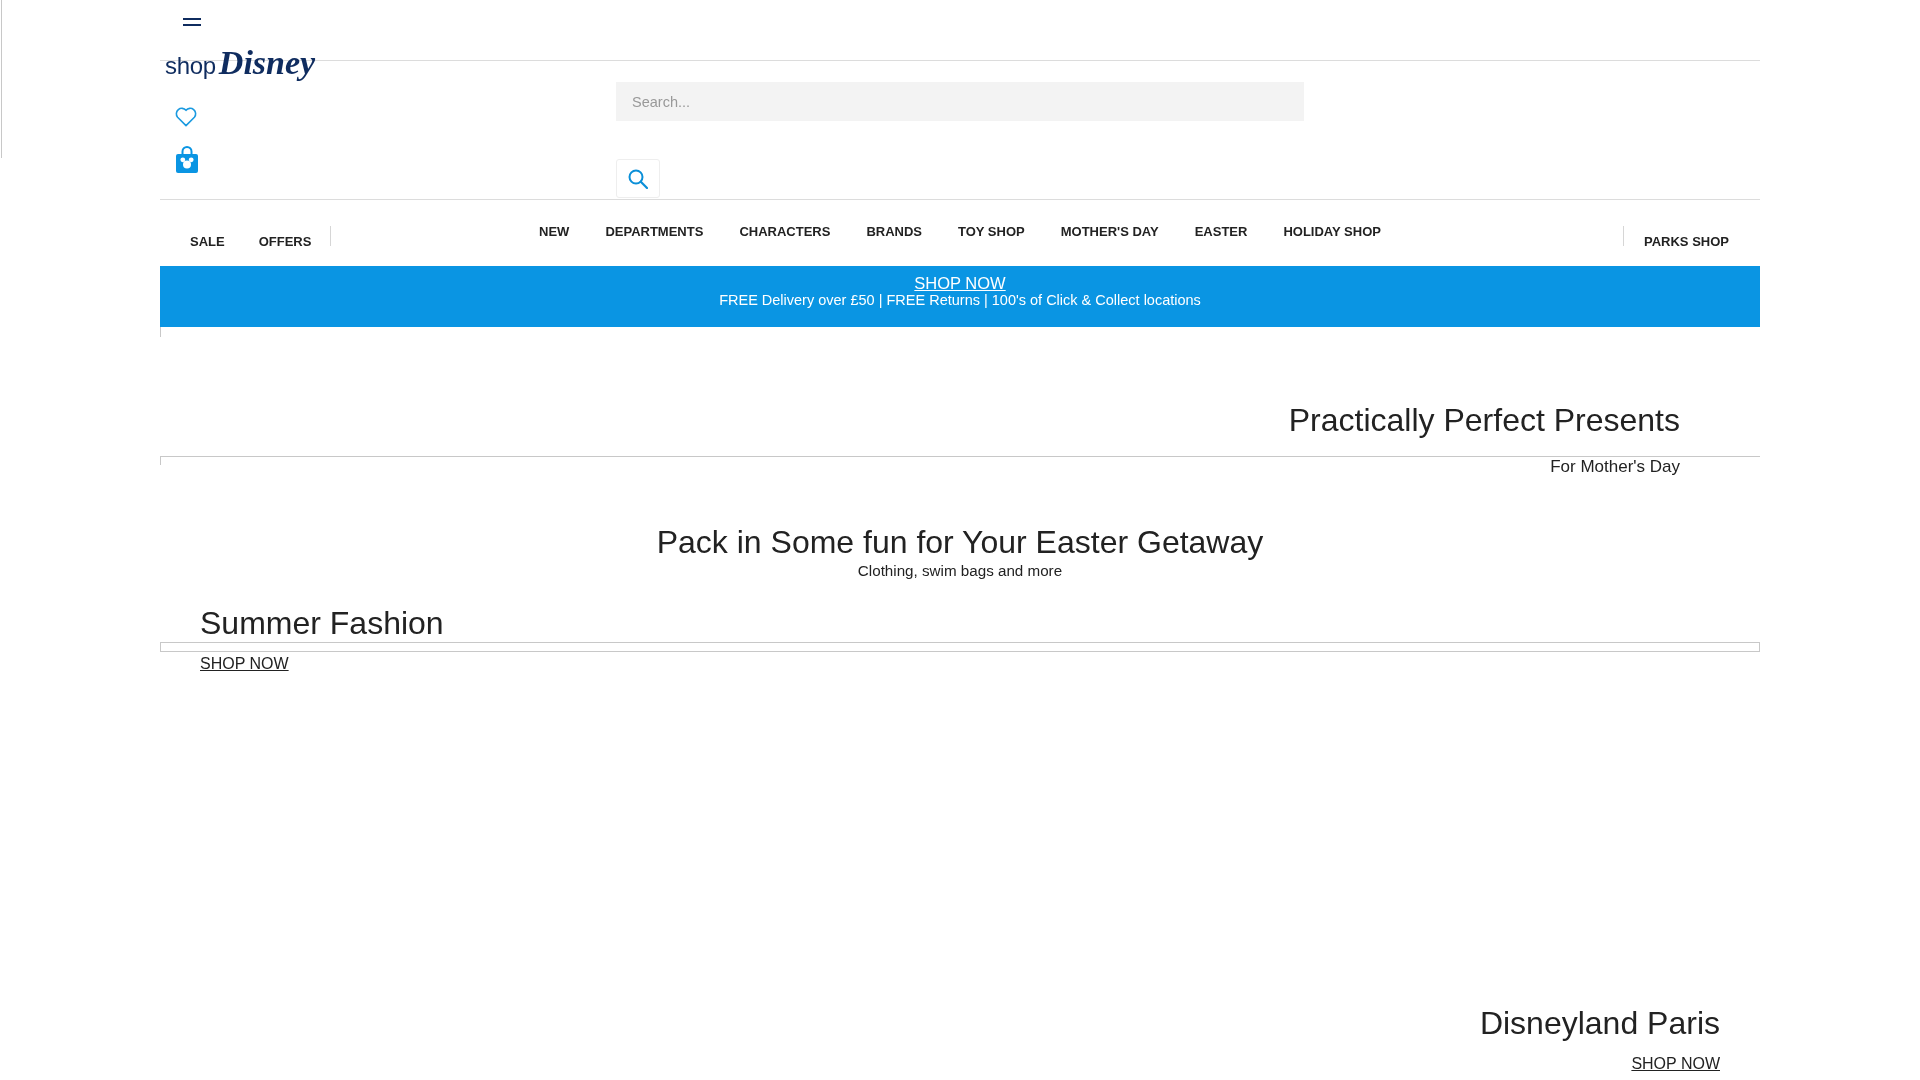  What do you see at coordinates (1332, 232) in the screenshot?
I see `nav-link: HOLIDAY SHOP` at bounding box center [1332, 232].